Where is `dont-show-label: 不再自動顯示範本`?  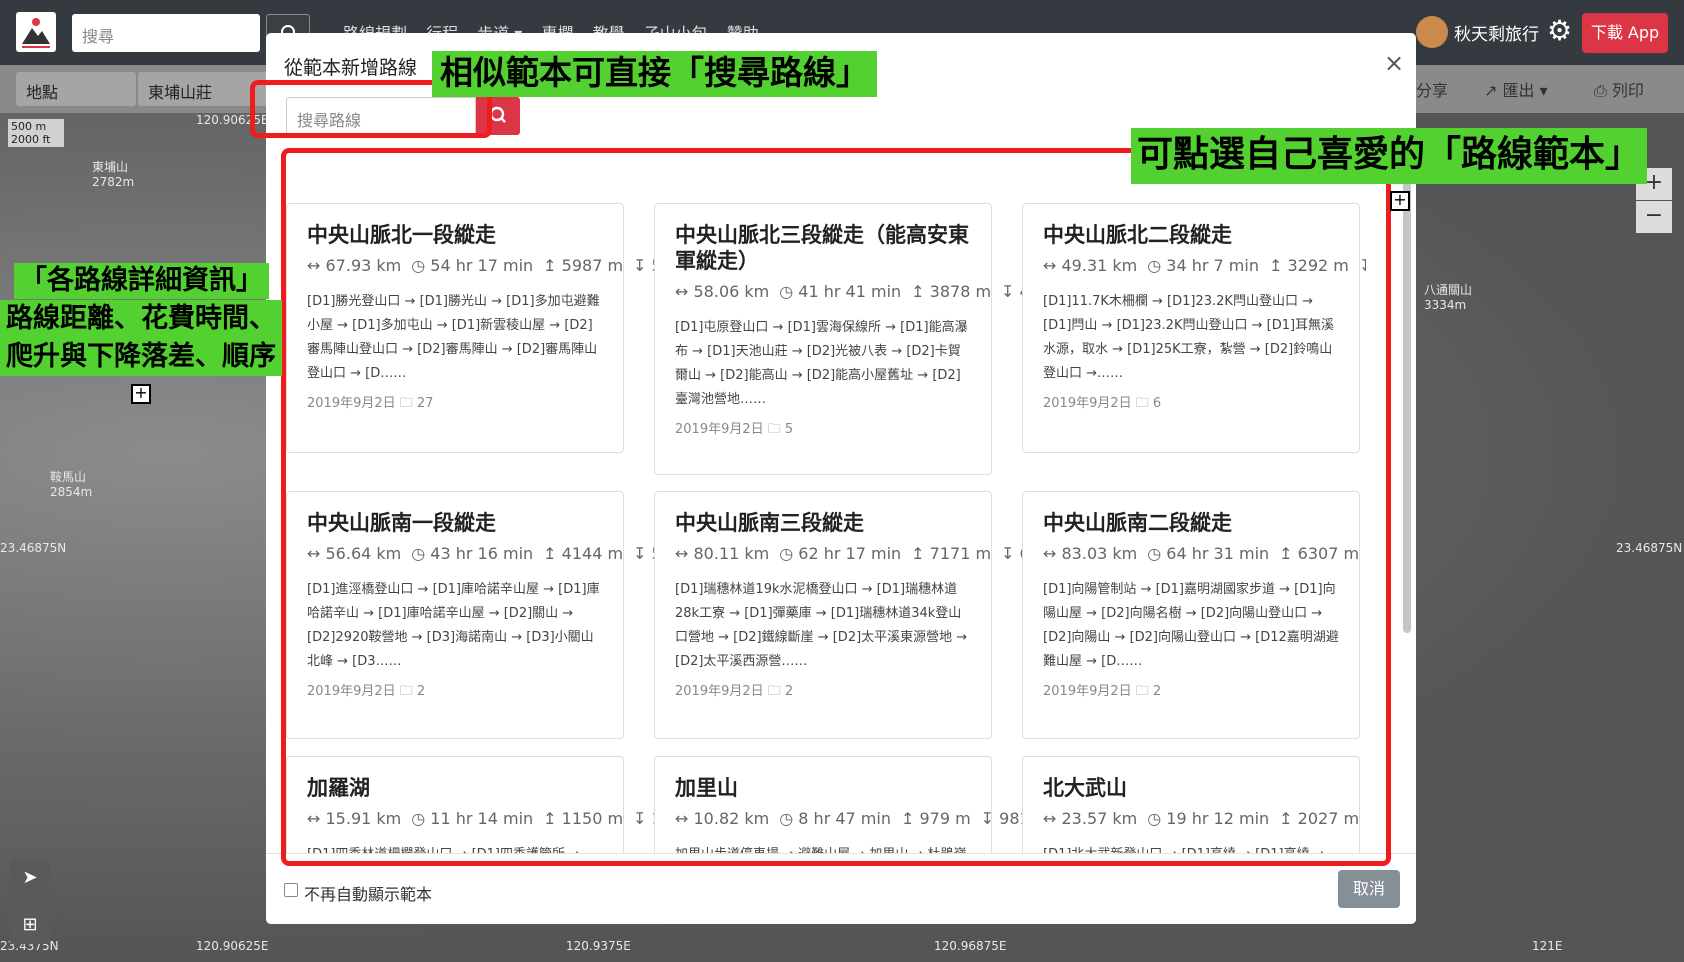 dont-show-label: 不再自動顯示範本 is located at coordinates (368, 893).